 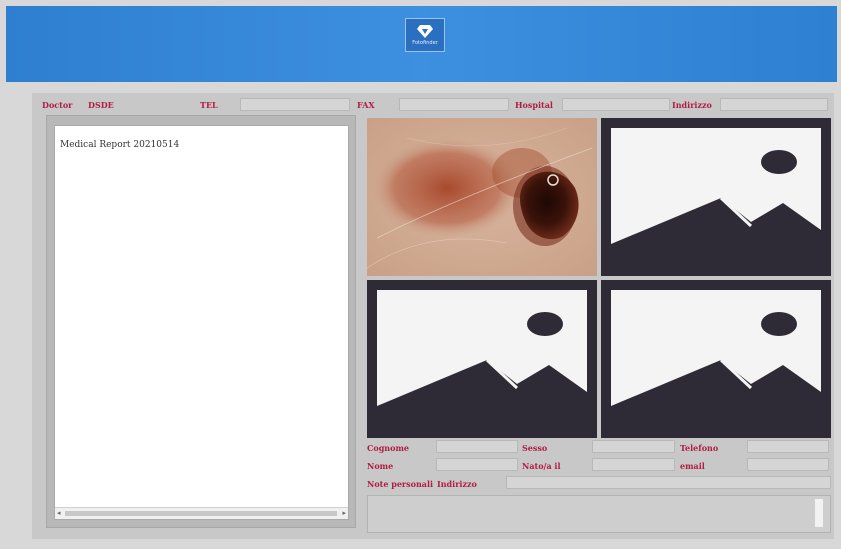 I want to click on doctor-label: Doctor, so click(x=57, y=105).